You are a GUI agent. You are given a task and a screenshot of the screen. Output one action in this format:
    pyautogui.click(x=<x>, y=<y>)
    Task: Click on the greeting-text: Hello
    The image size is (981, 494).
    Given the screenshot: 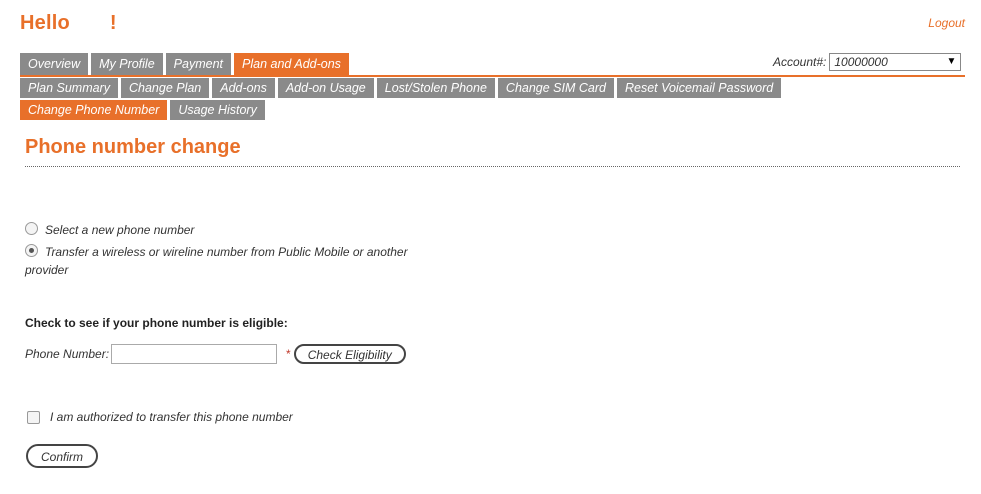 What is the action you would take?
    pyautogui.click(x=45, y=23)
    